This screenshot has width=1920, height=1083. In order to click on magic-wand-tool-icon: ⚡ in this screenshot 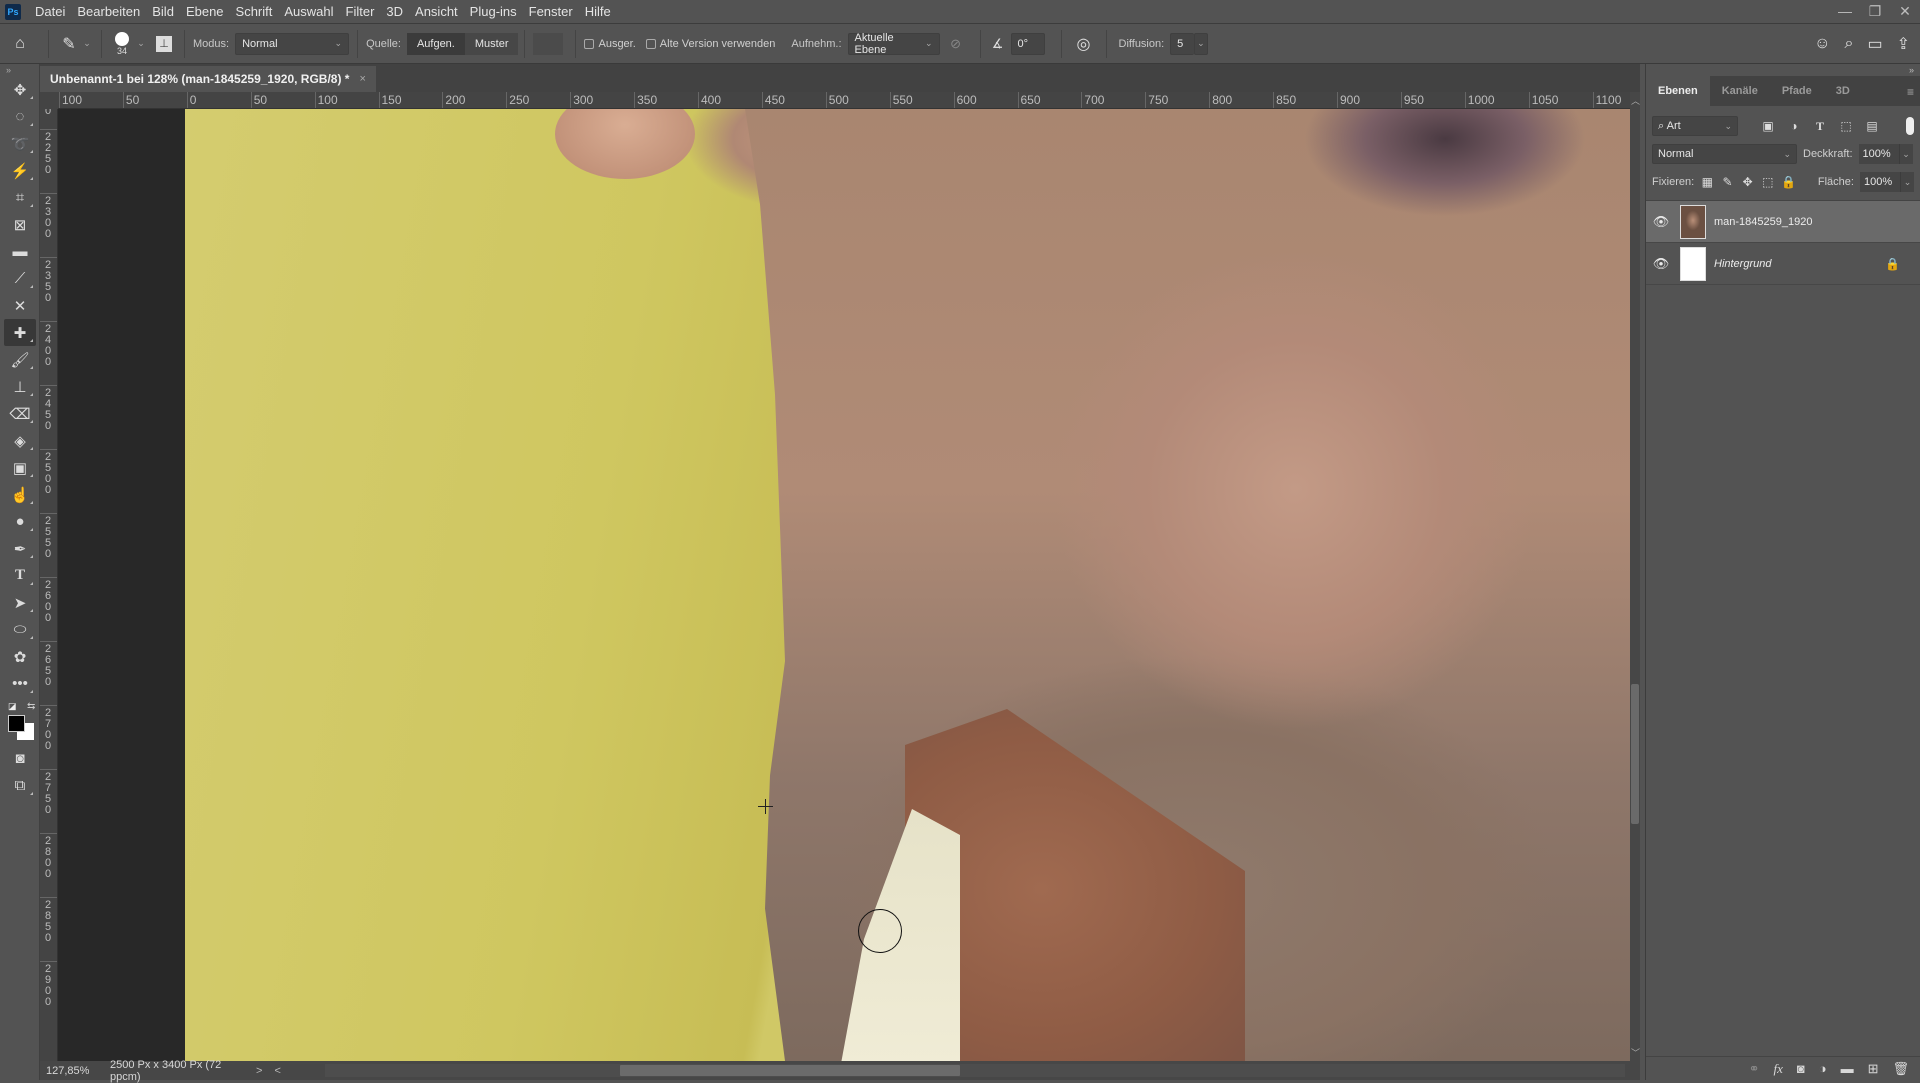, I will do `click(20, 170)`.